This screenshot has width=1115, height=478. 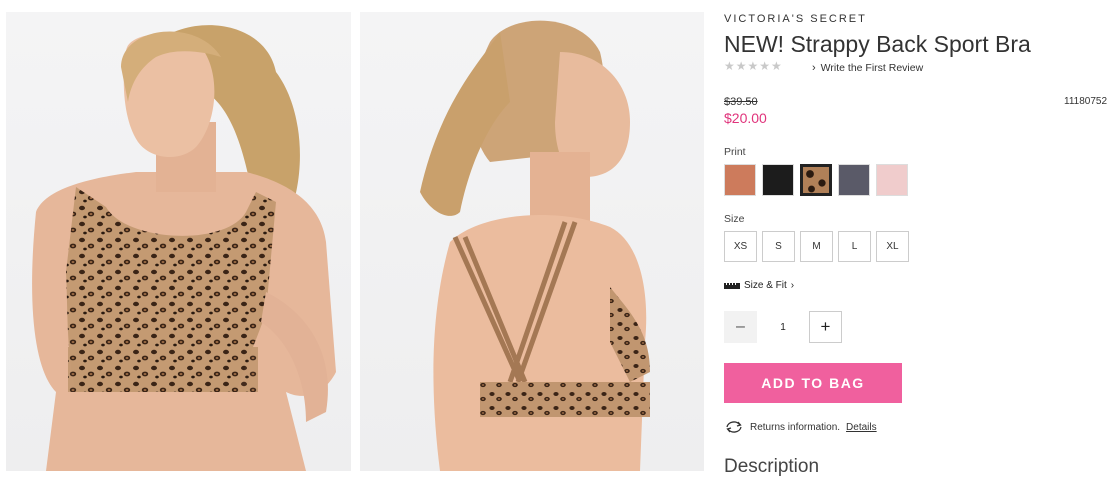 What do you see at coordinates (892, 246) in the screenshot?
I see `size-option-xl: XL` at bounding box center [892, 246].